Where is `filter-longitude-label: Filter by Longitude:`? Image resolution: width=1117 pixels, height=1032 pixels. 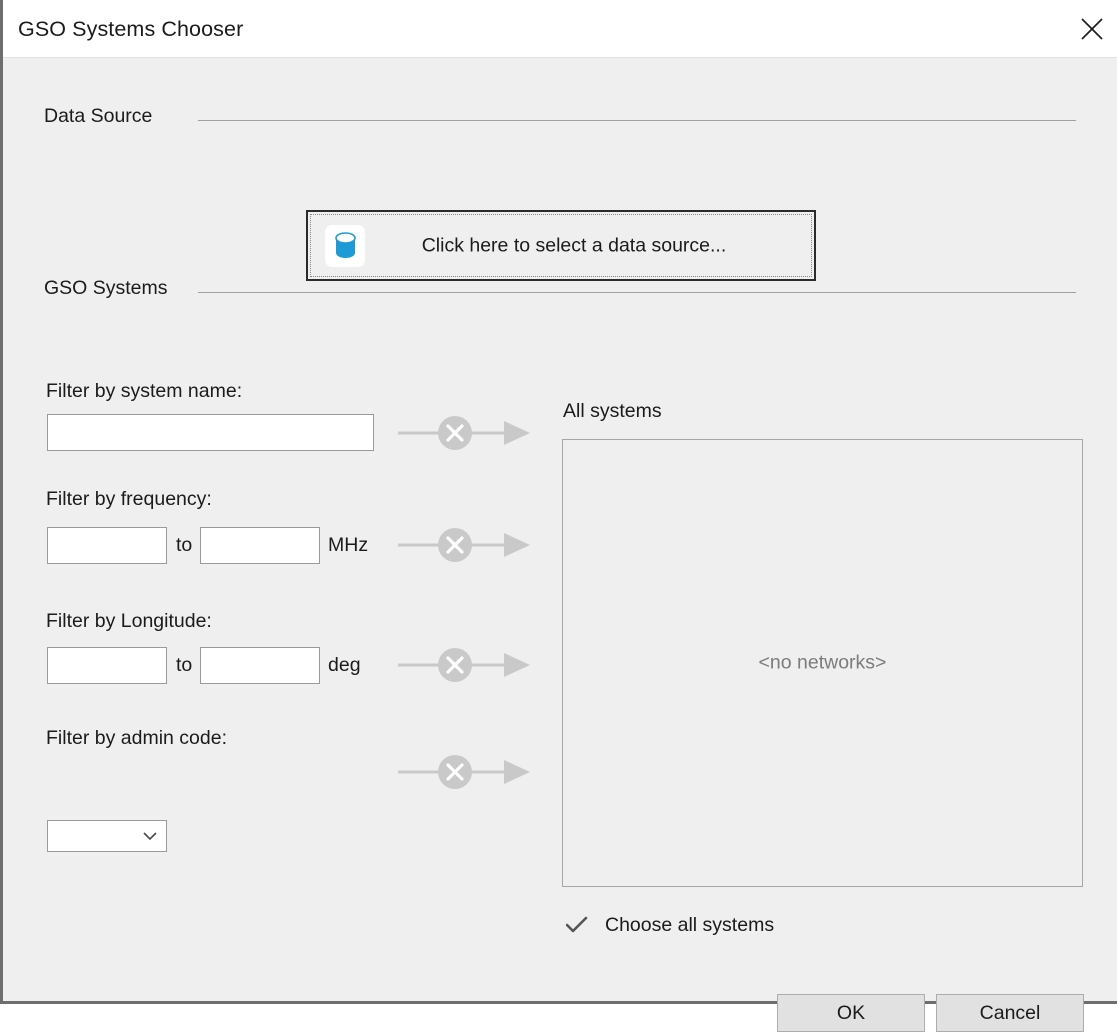
filter-longitude-label: Filter by Longitude: is located at coordinates (129, 621).